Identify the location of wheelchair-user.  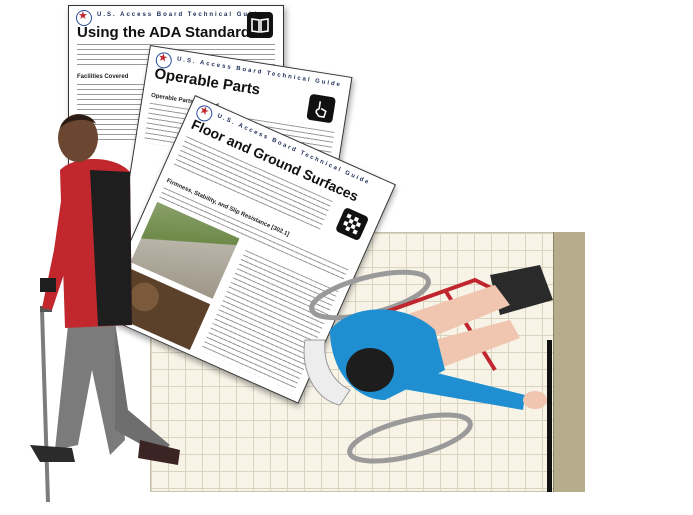
(428, 364).